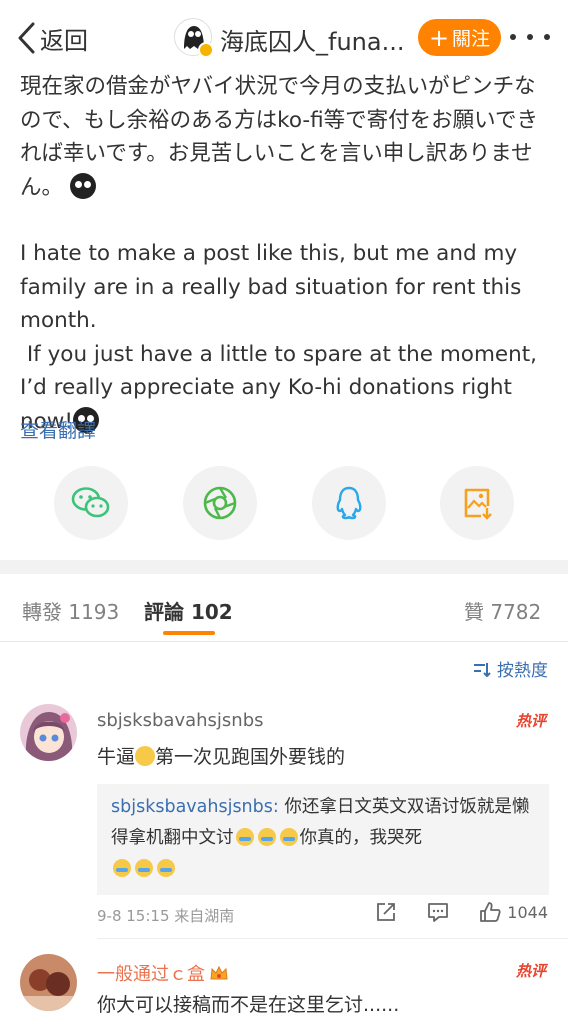 The image size is (568, 1024). I want to click on section-divider, so click(284, 567).